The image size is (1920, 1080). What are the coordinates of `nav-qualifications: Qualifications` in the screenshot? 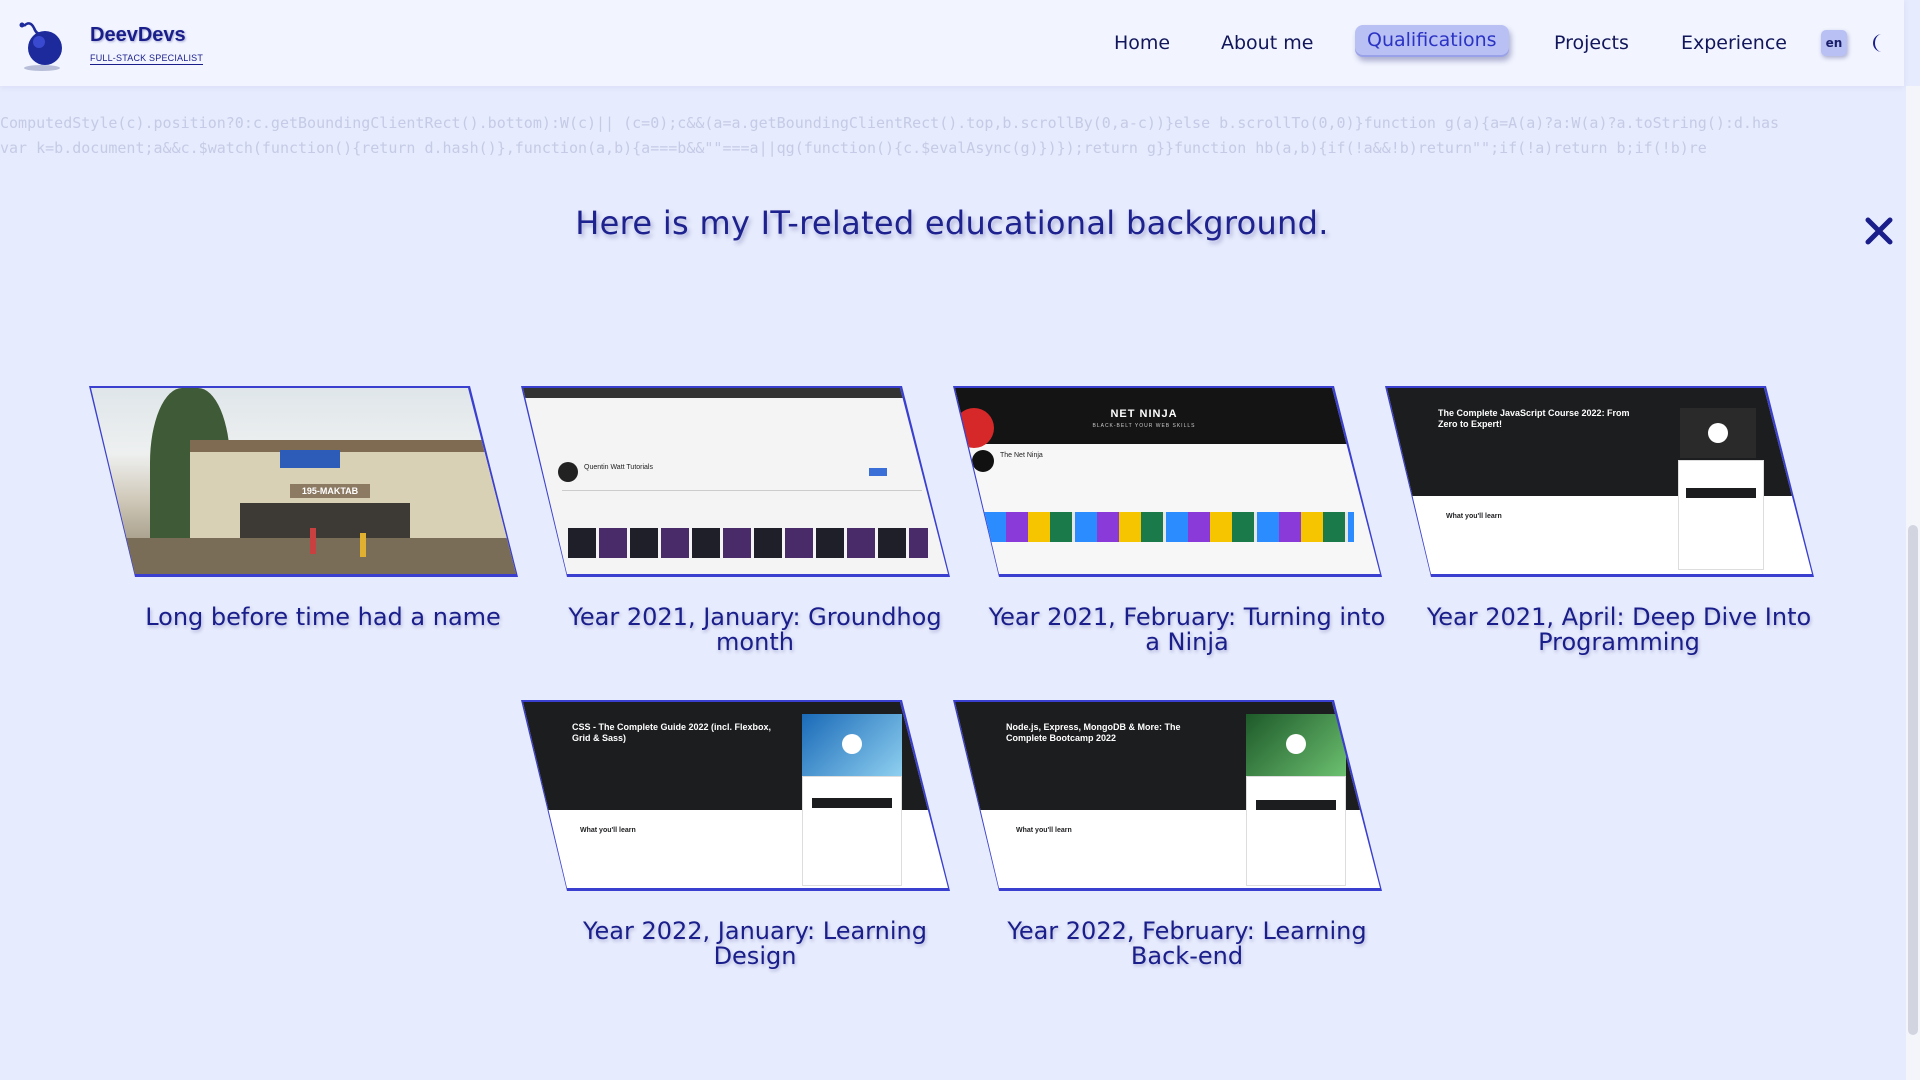 It's located at (1432, 41).